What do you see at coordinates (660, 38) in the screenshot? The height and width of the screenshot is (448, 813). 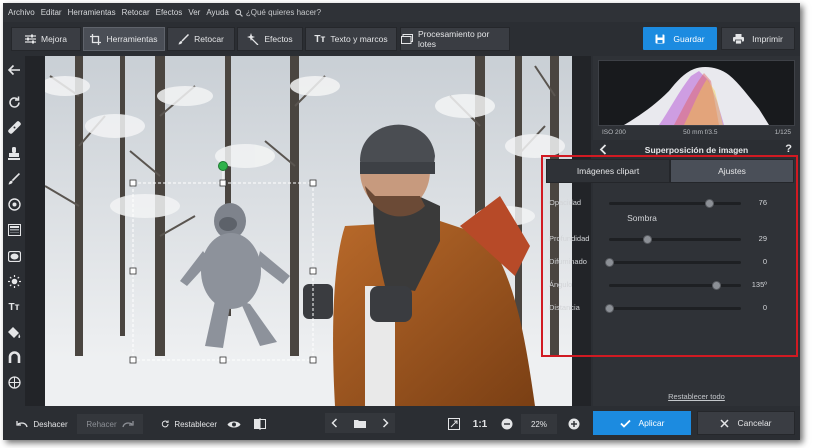 I see `floppy-icon` at bounding box center [660, 38].